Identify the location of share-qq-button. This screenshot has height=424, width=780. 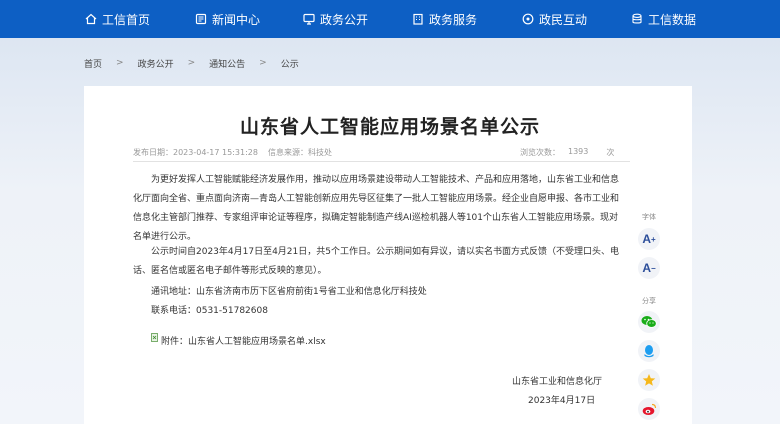
(649, 351).